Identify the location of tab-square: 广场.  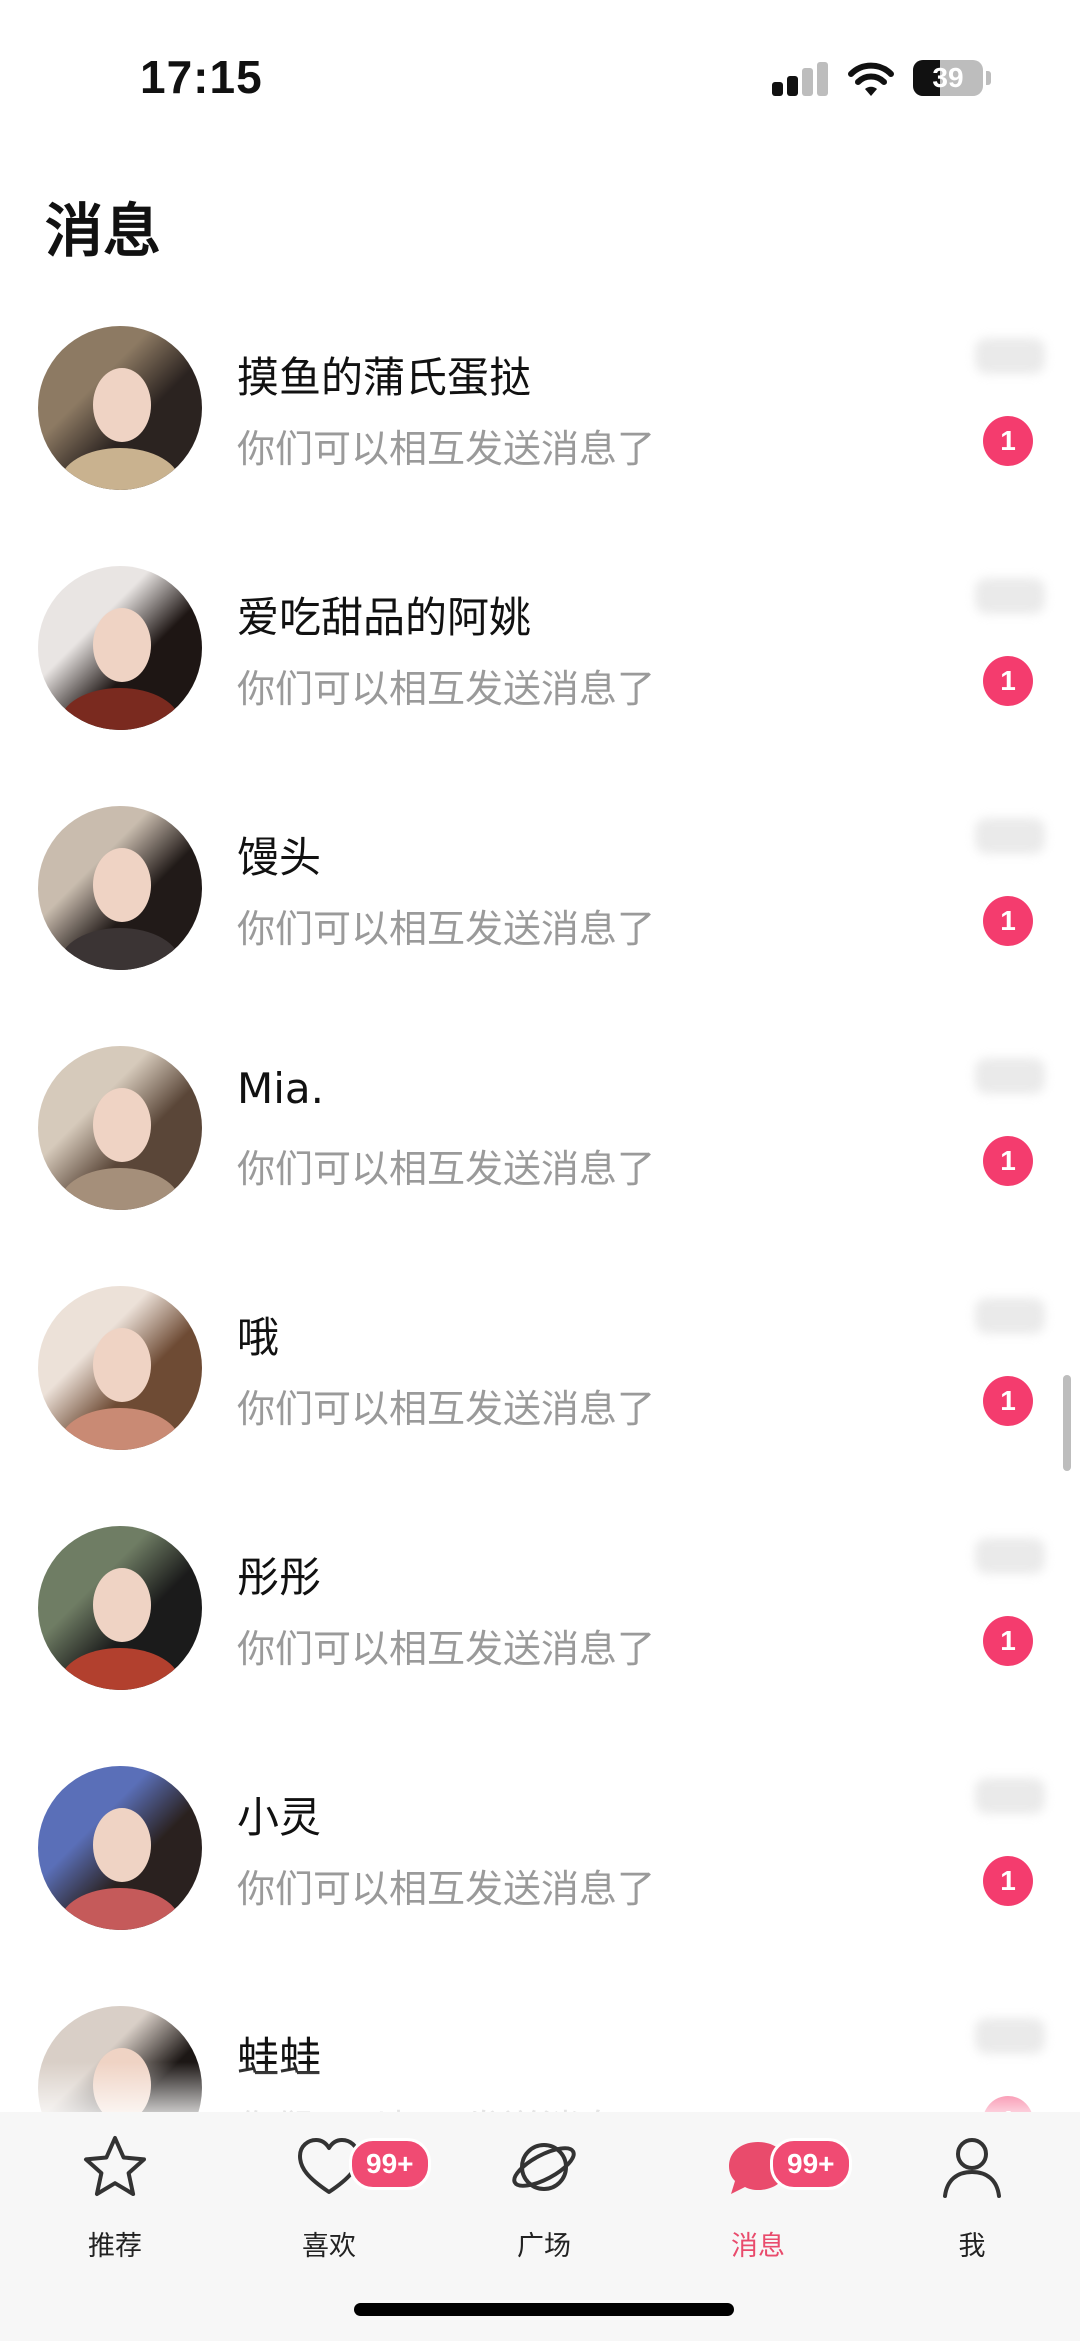
(544, 2197).